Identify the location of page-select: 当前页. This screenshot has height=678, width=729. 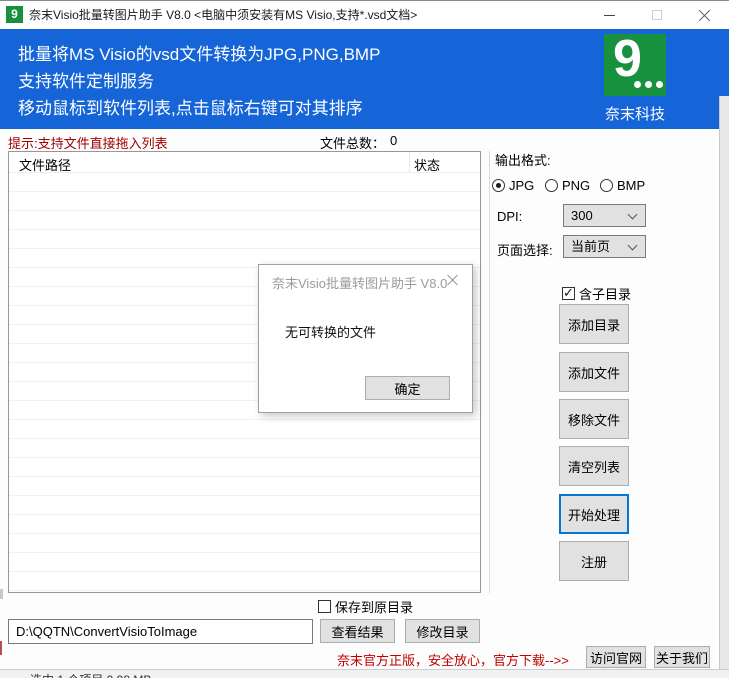
(604, 246).